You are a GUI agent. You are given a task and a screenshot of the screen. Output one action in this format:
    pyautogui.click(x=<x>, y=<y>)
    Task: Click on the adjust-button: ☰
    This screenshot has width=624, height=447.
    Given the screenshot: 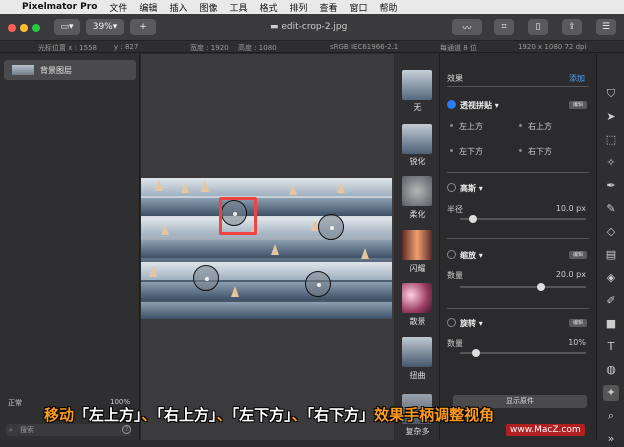 What is the action you would take?
    pyautogui.click(x=606, y=27)
    